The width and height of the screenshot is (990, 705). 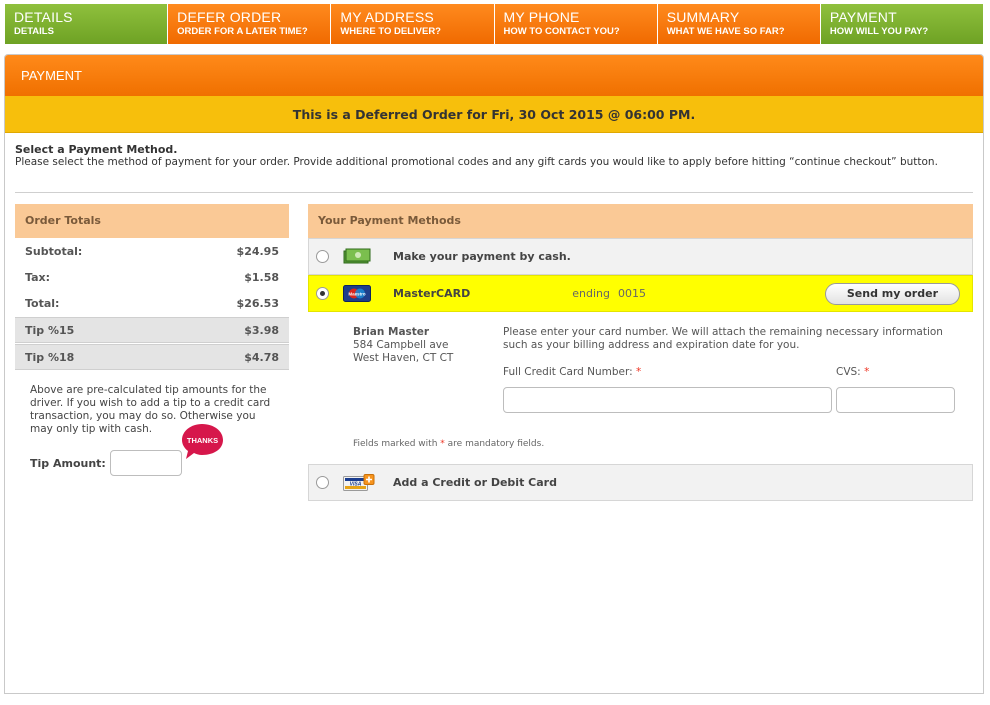 What do you see at coordinates (631, 293) in the screenshot?
I see `ending-number: 0015` at bounding box center [631, 293].